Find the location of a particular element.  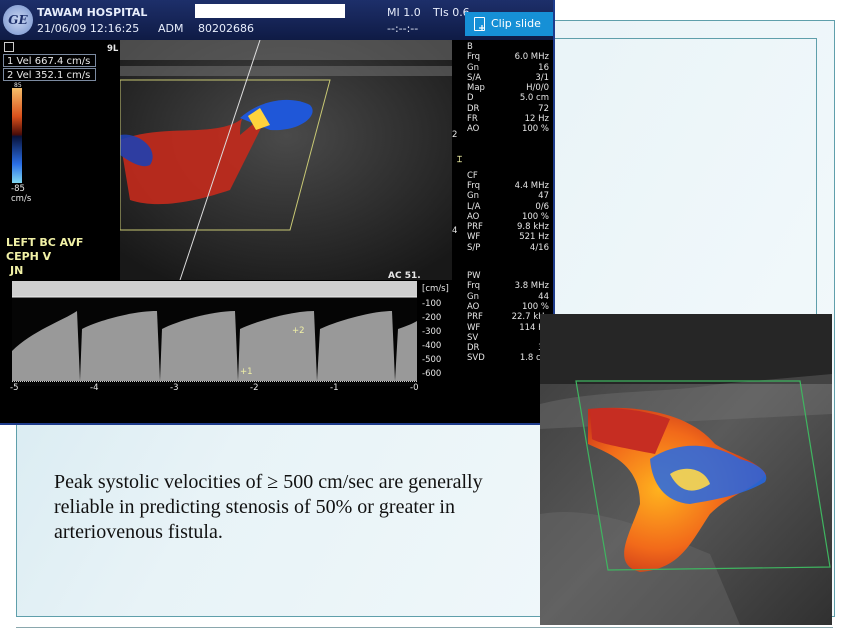

color-scale-bottom-label: -85 is located at coordinates (18, 189).